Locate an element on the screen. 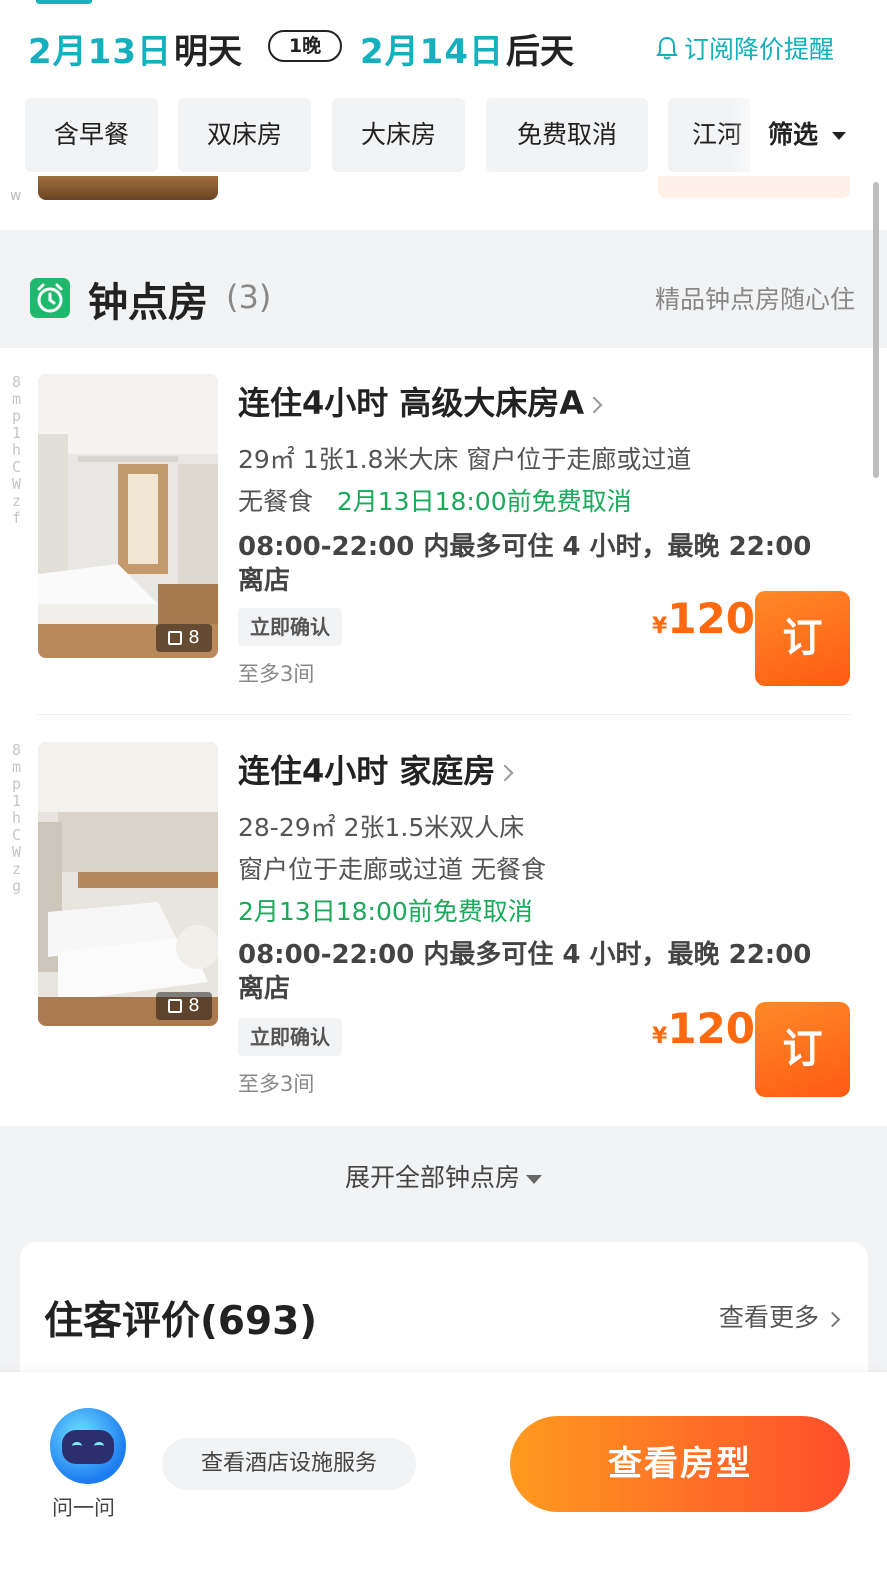 The width and height of the screenshot is (887, 1570). section-count: (3) is located at coordinates (249, 297).